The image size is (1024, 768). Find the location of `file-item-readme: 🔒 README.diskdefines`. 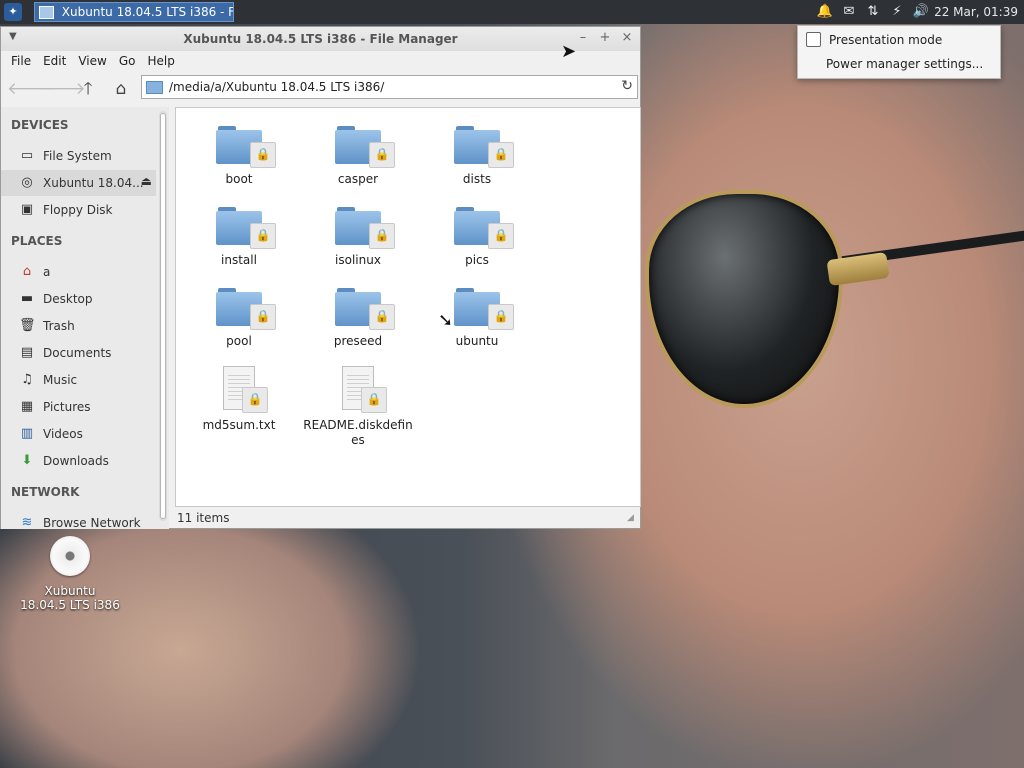

file-item-readme: 🔒 README.diskdefines is located at coordinates (358, 407).